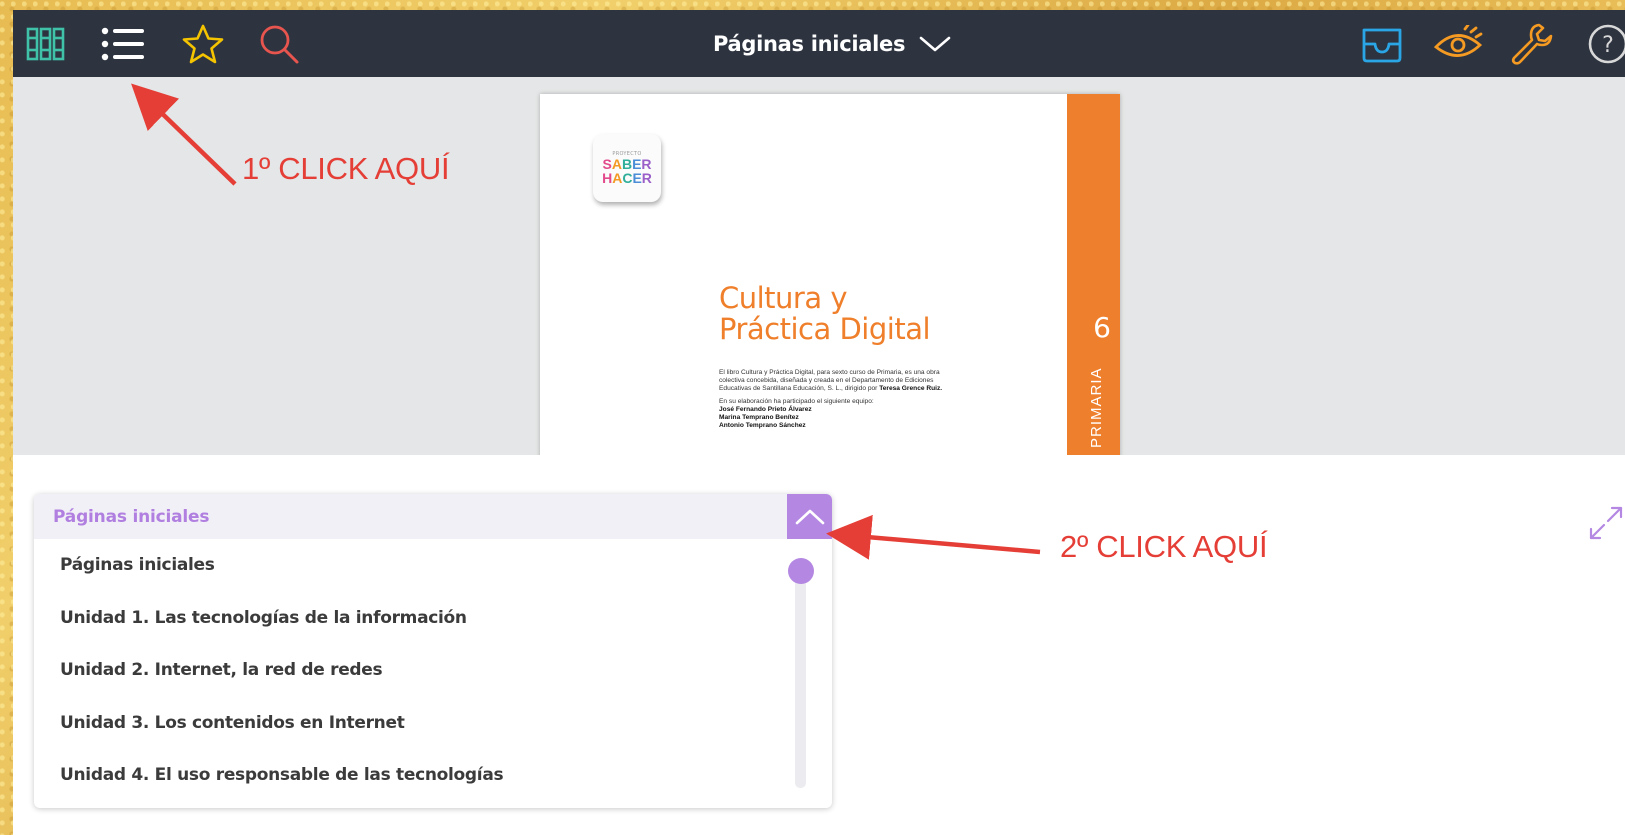 The height and width of the screenshot is (835, 1625). What do you see at coordinates (203, 43) in the screenshot?
I see `star-icon` at bounding box center [203, 43].